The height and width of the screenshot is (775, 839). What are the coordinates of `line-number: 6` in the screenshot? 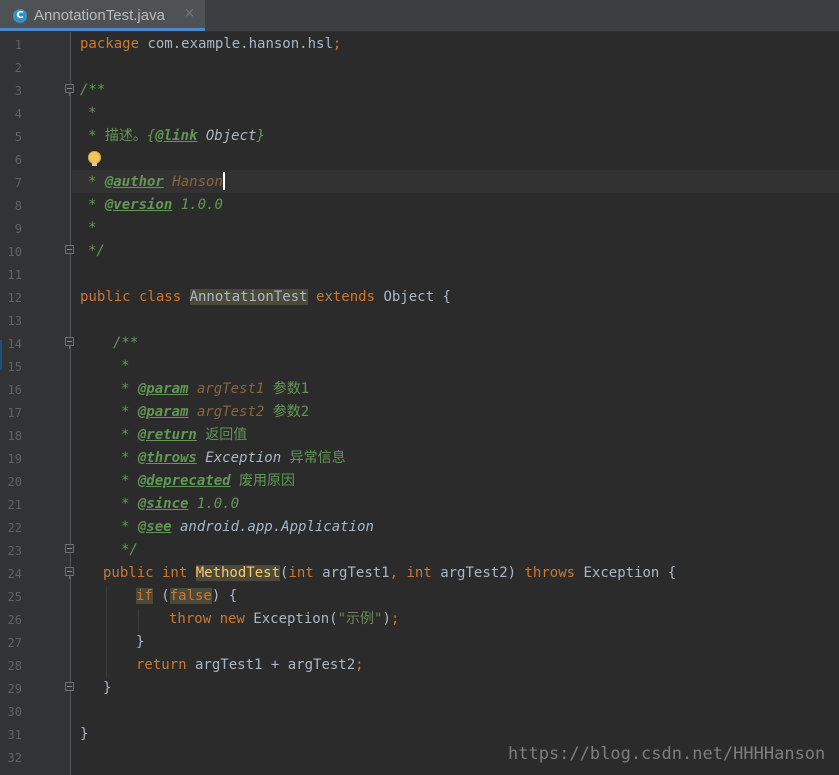 It's located at (18, 160).